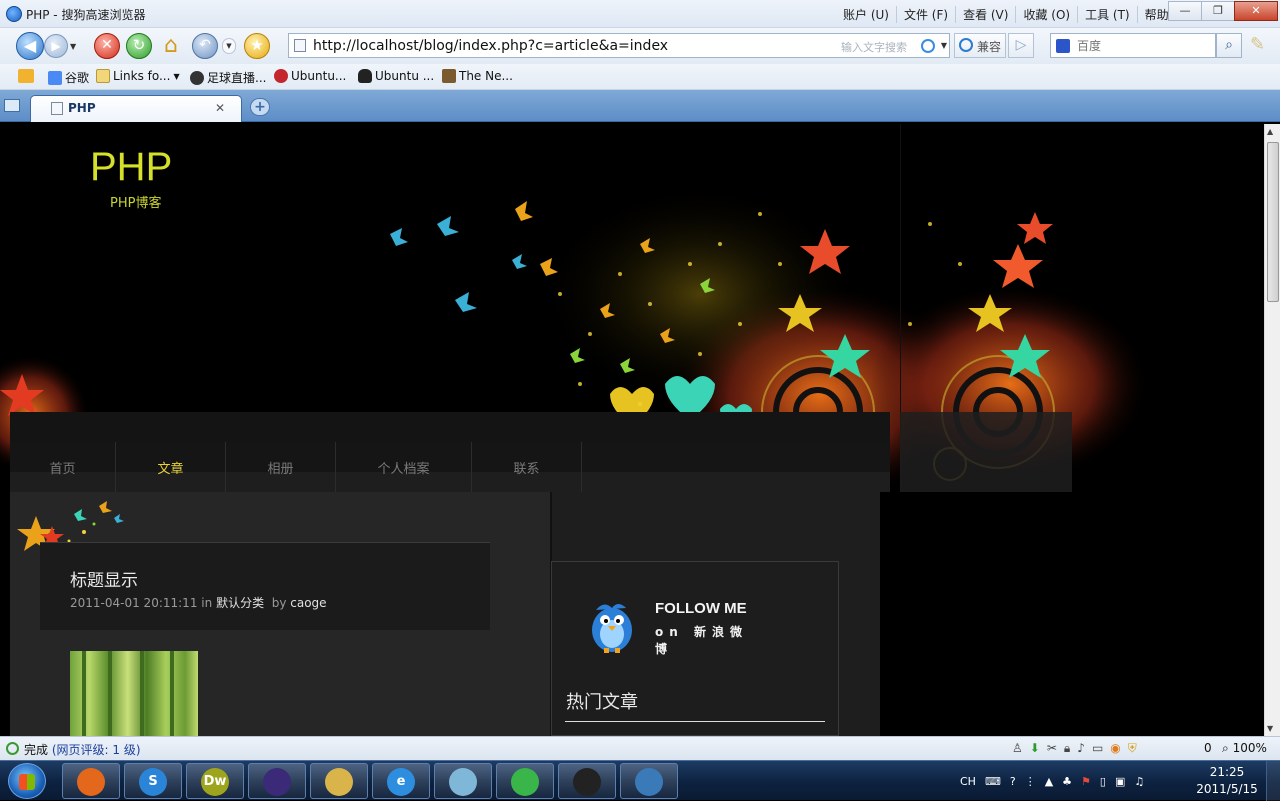 The height and width of the screenshot is (801, 1280). Describe the element at coordinates (26, 76) in the screenshot. I see `favorites-folder-icon` at that location.